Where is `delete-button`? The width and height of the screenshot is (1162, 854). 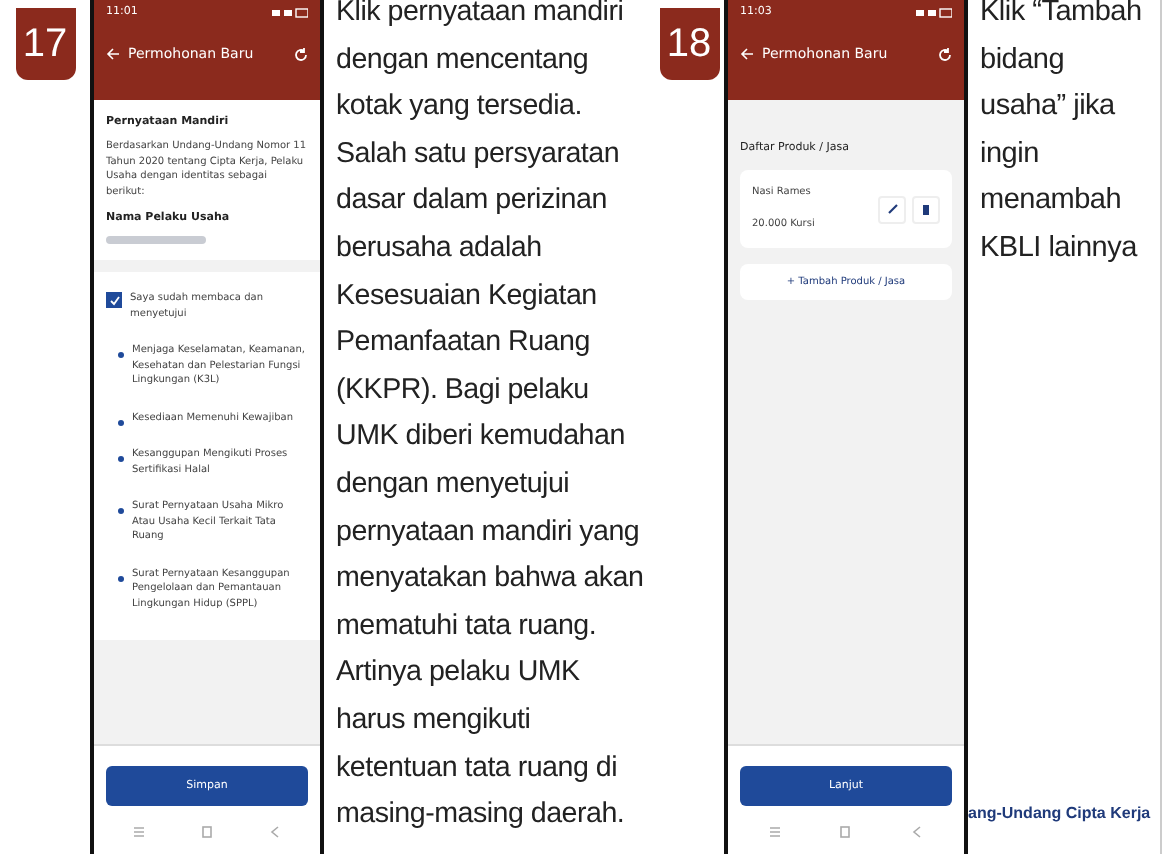
delete-button is located at coordinates (926, 209).